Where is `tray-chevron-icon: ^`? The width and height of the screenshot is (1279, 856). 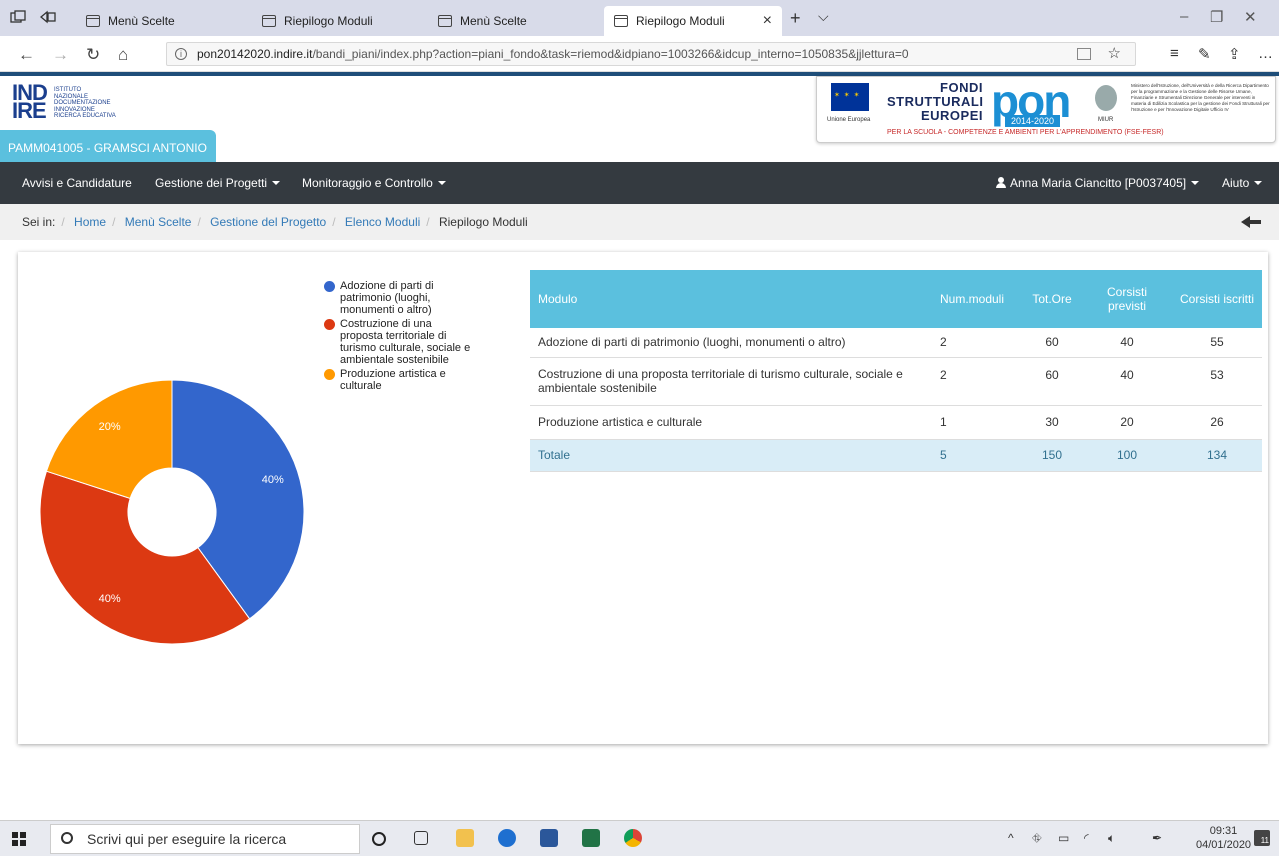
tray-chevron-icon: ^ is located at coordinates (1011, 838).